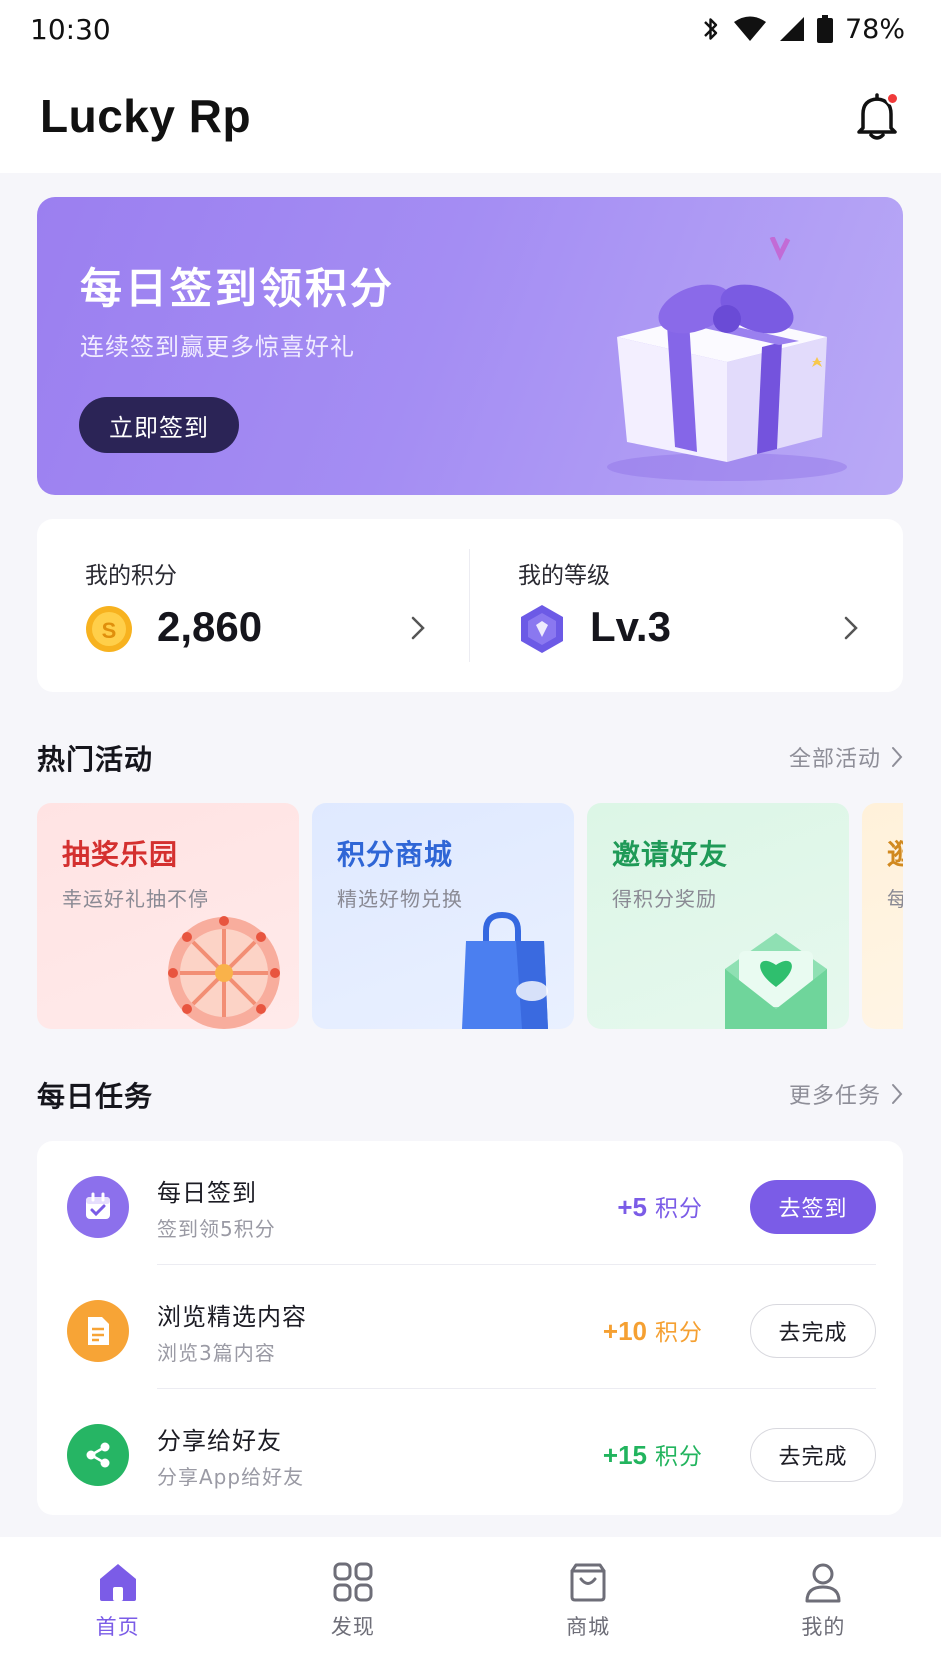 Image resolution: width=941 pixels, height=1672 pixels. What do you see at coordinates (210, 626) in the screenshot?
I see `points-value: 2,860` at bounding box center [210, 626].